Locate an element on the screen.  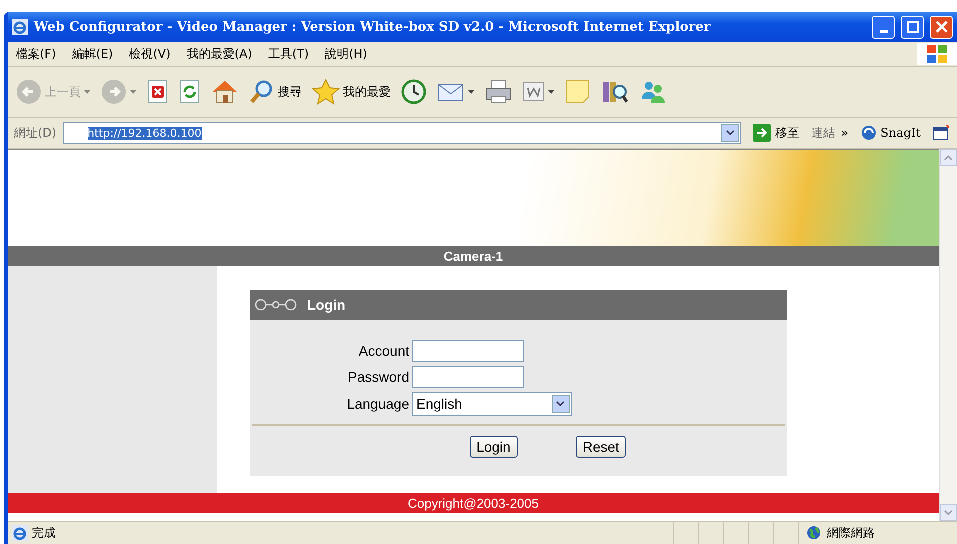
minimize-button is located at coordinates (883, 27).